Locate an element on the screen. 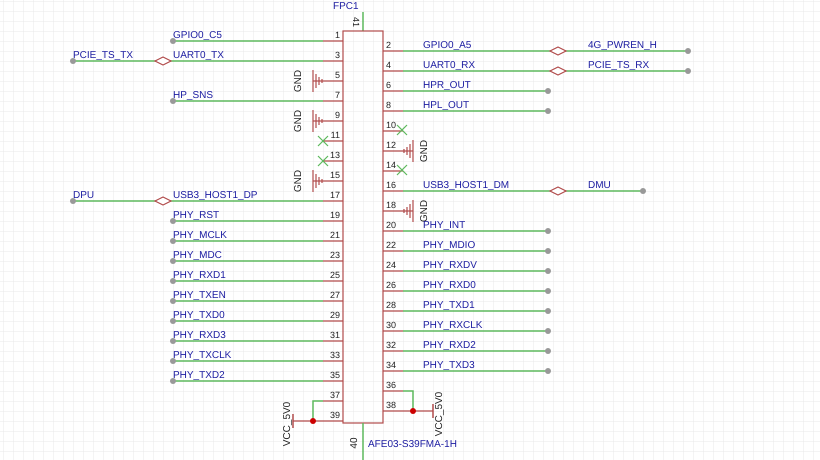  pin-number: 15 is located at coordinates (335, 175).